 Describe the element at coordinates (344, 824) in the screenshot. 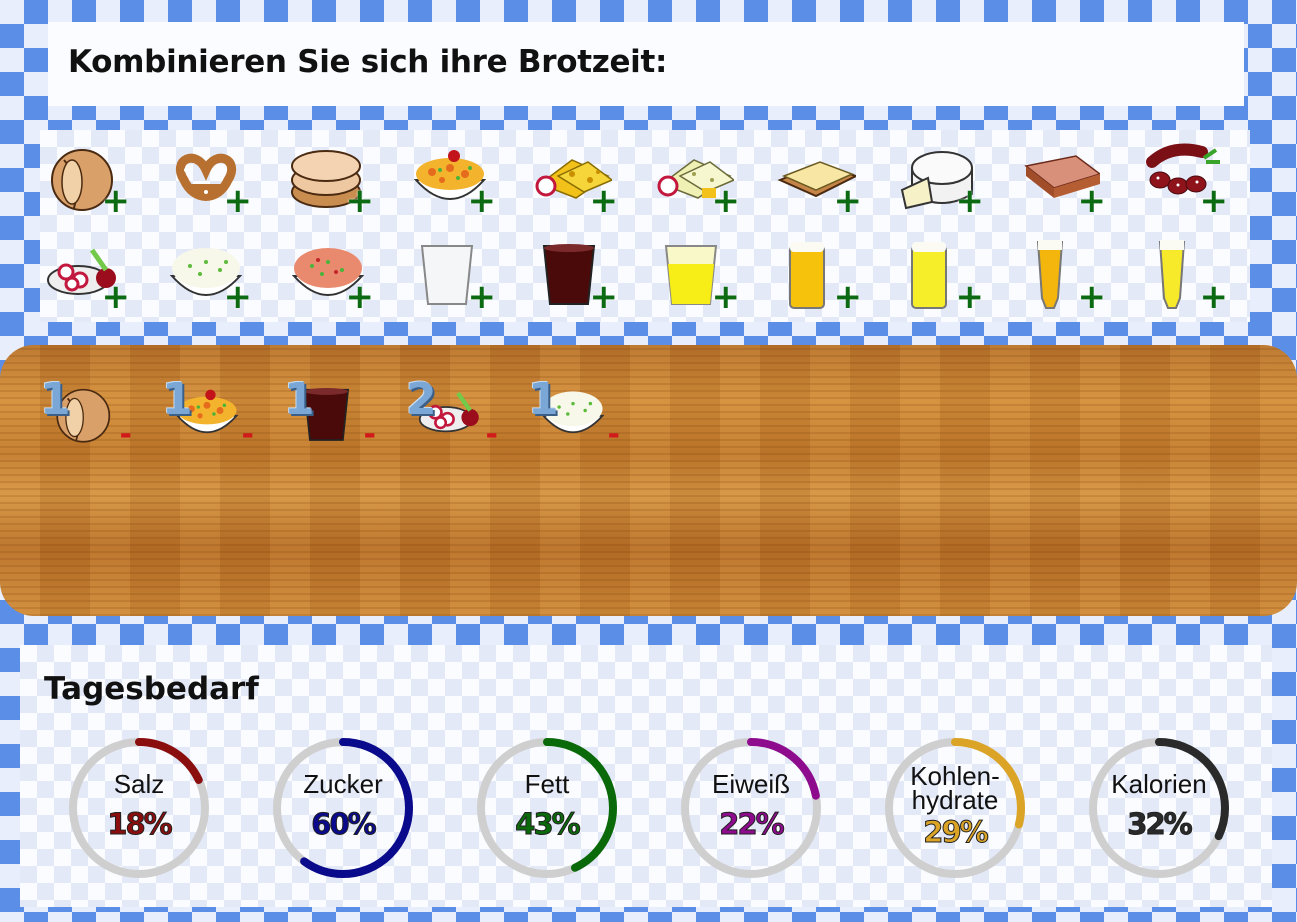

I see `gauge-percent: 60%` at that location.